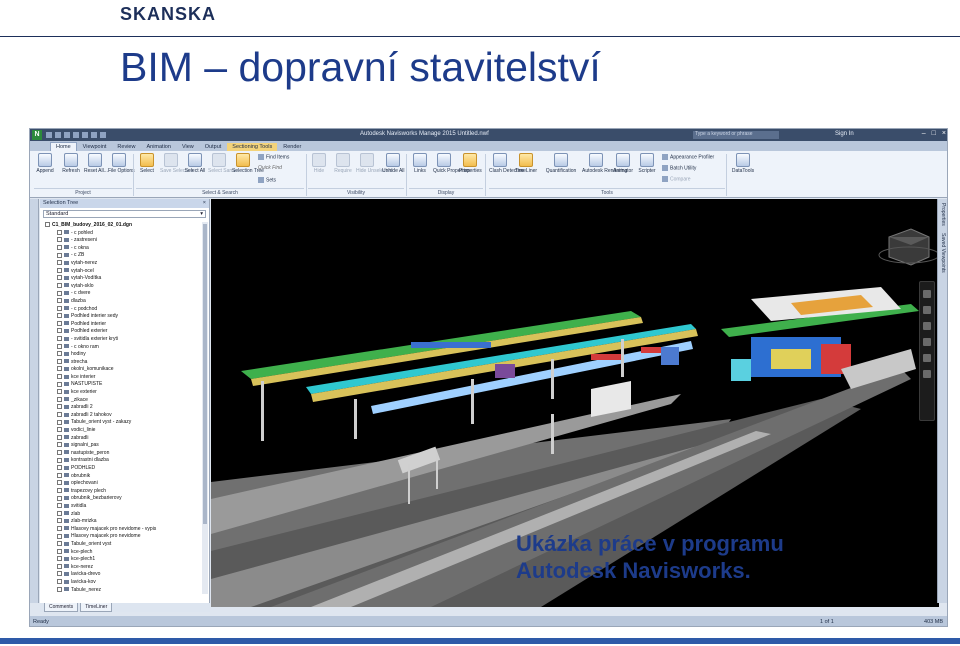 The height and width of the screenshot is (646, 960). Describe the element at coordinates (121, 163) in the screenshot. I see `file-options-button: File Options` at that location.